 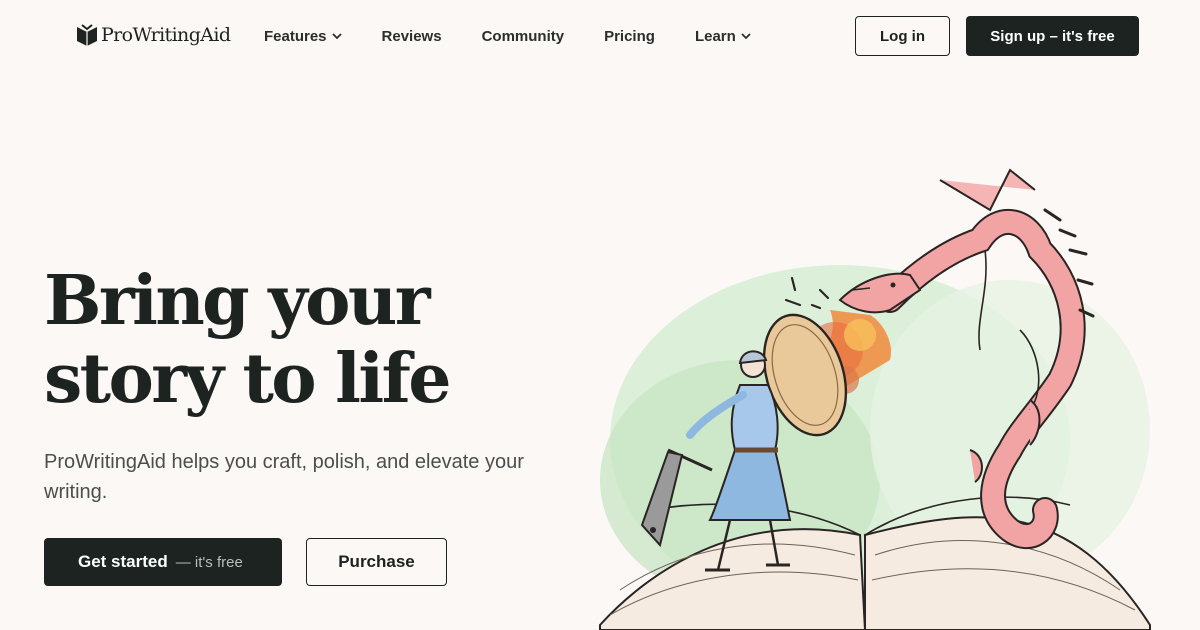 I want to click on nav-item-label: Learn, so click(x=715, y=36).